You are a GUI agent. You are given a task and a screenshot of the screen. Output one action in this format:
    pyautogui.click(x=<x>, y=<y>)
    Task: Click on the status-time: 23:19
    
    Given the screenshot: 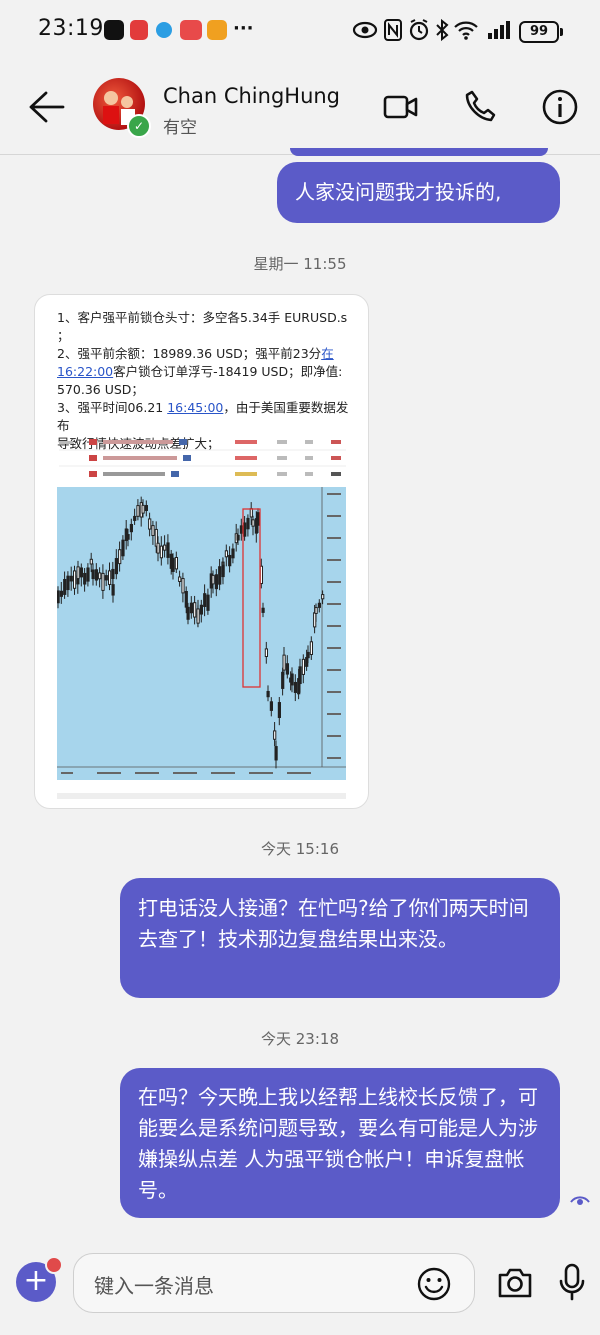 What is the action you would take?
    pyautogui.click(x=71, y=28)
    